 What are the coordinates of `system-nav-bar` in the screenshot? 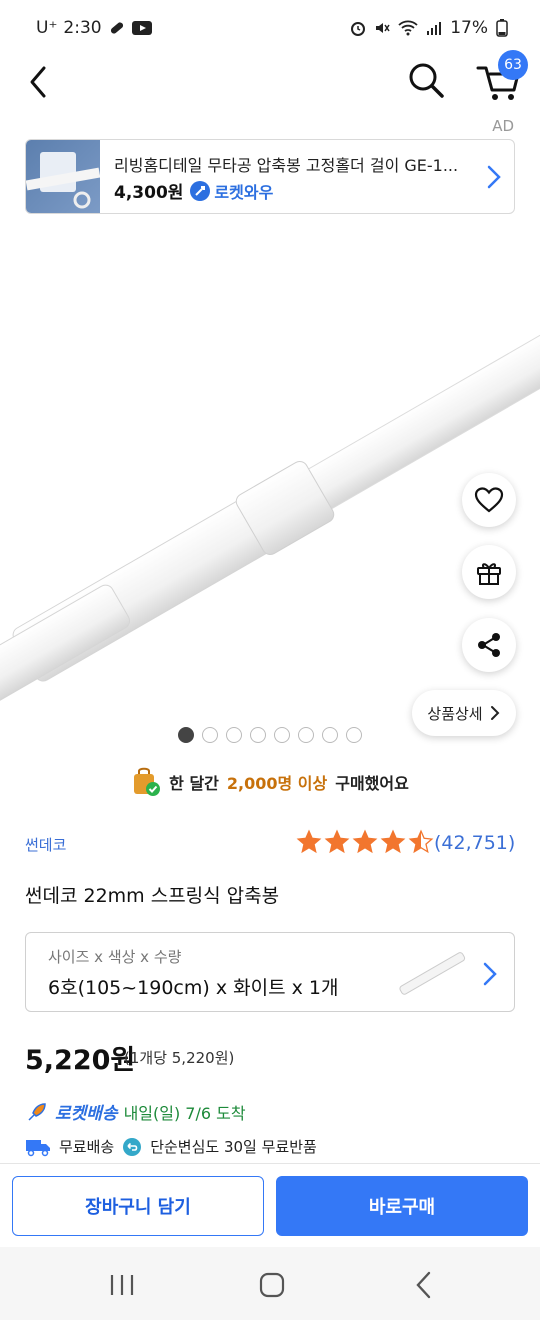 It's located at (270, 1283).